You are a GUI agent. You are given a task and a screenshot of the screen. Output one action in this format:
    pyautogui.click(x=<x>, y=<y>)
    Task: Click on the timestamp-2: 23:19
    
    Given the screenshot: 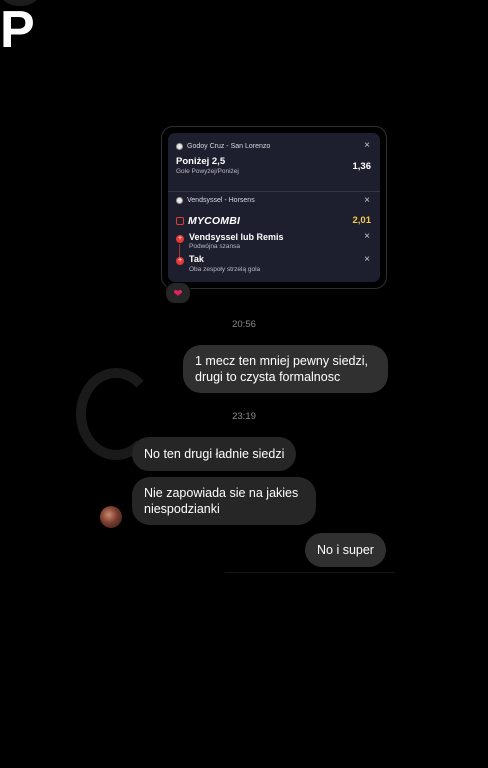 What is the action you would take?
    pyautogui.click(x=244, y=416)
    